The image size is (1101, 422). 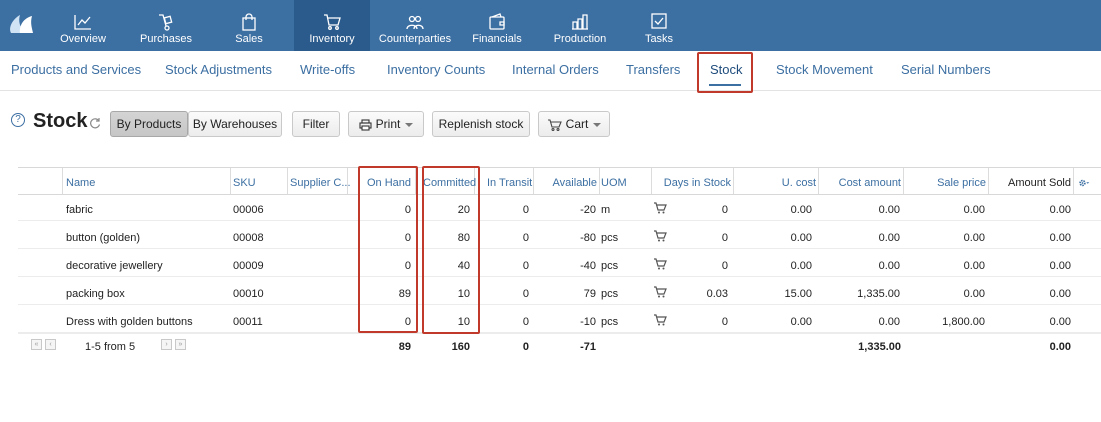 What do you see at coordinates (235, 124) in the screenshot?
I see `by-warehouses-button: By Warehouses` at bounding box center [235, 124].